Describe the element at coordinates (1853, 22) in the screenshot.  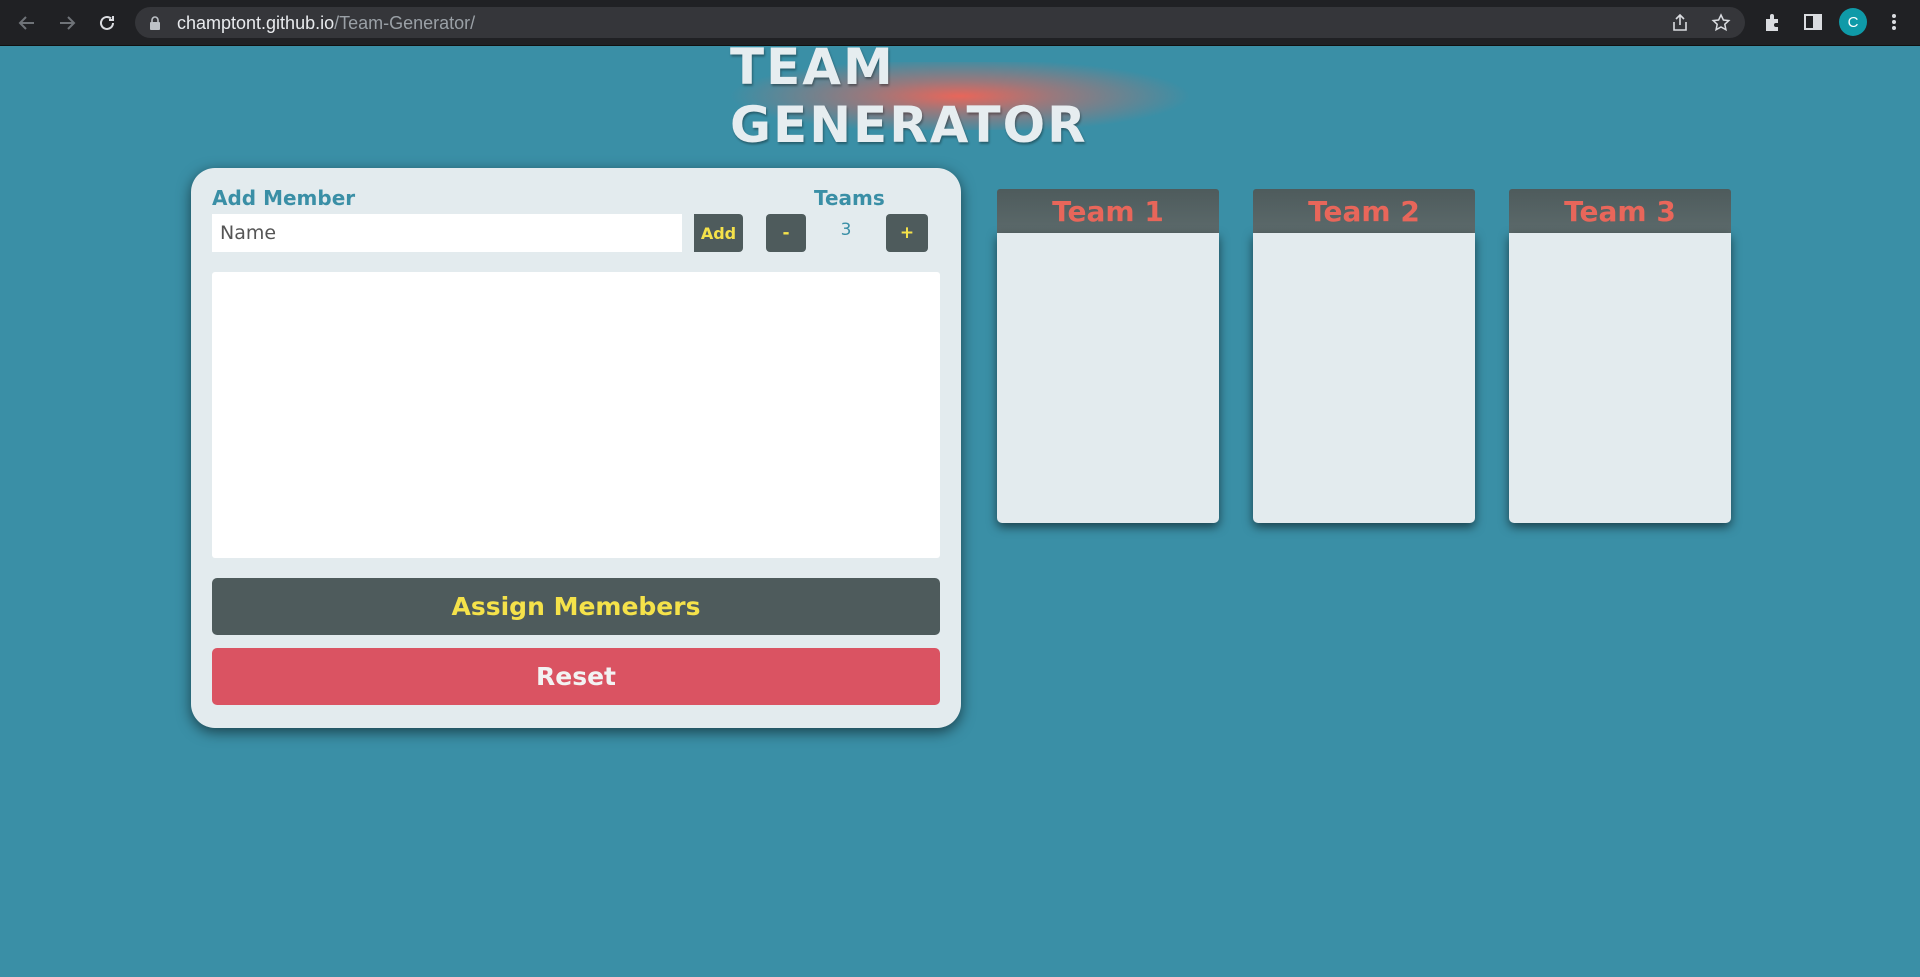
I see `profile-avatar: C` at that location.